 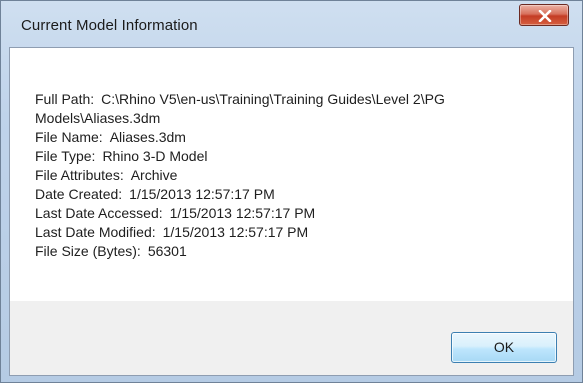 I want to click on close-icon, so click(x=545, y=16).